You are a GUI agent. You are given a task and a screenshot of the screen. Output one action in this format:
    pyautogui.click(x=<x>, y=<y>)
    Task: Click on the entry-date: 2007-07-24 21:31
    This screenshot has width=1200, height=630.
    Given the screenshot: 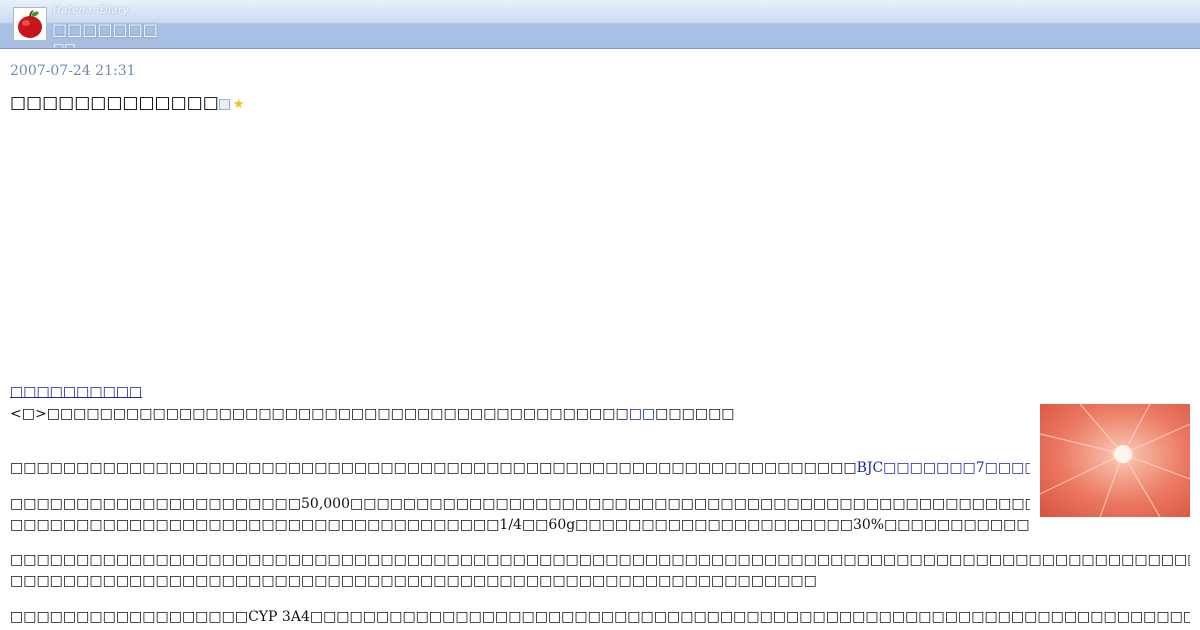 What is the action you would take?
    pyautogui.click(x=73, y=71)
    